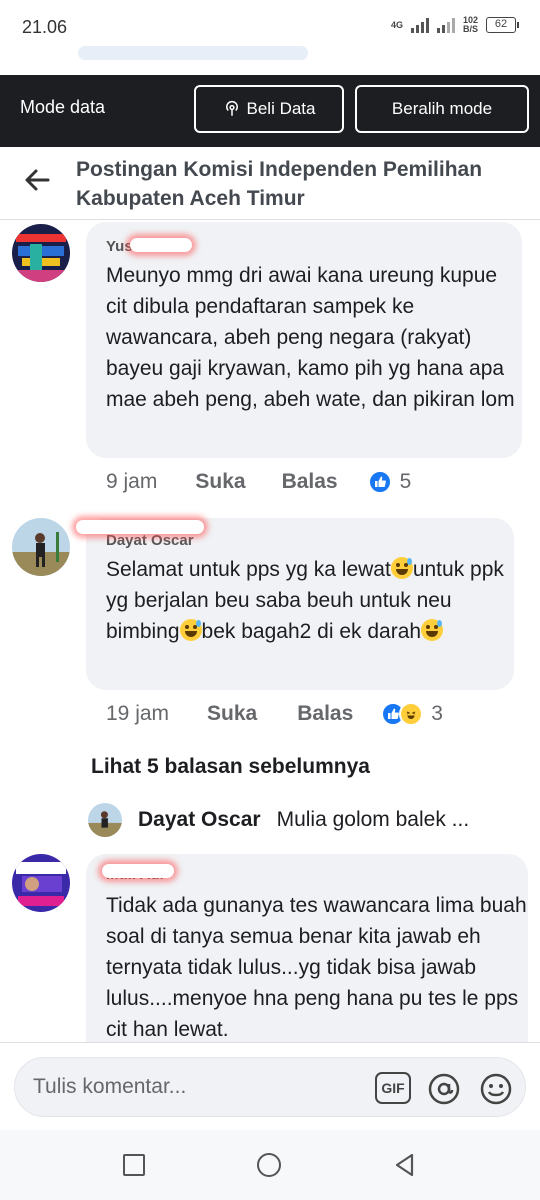 The height and width of the screenshot is (1200, 540). I want to click on comment-composer: Tulis komentar... GIF, so click(270, 1086).